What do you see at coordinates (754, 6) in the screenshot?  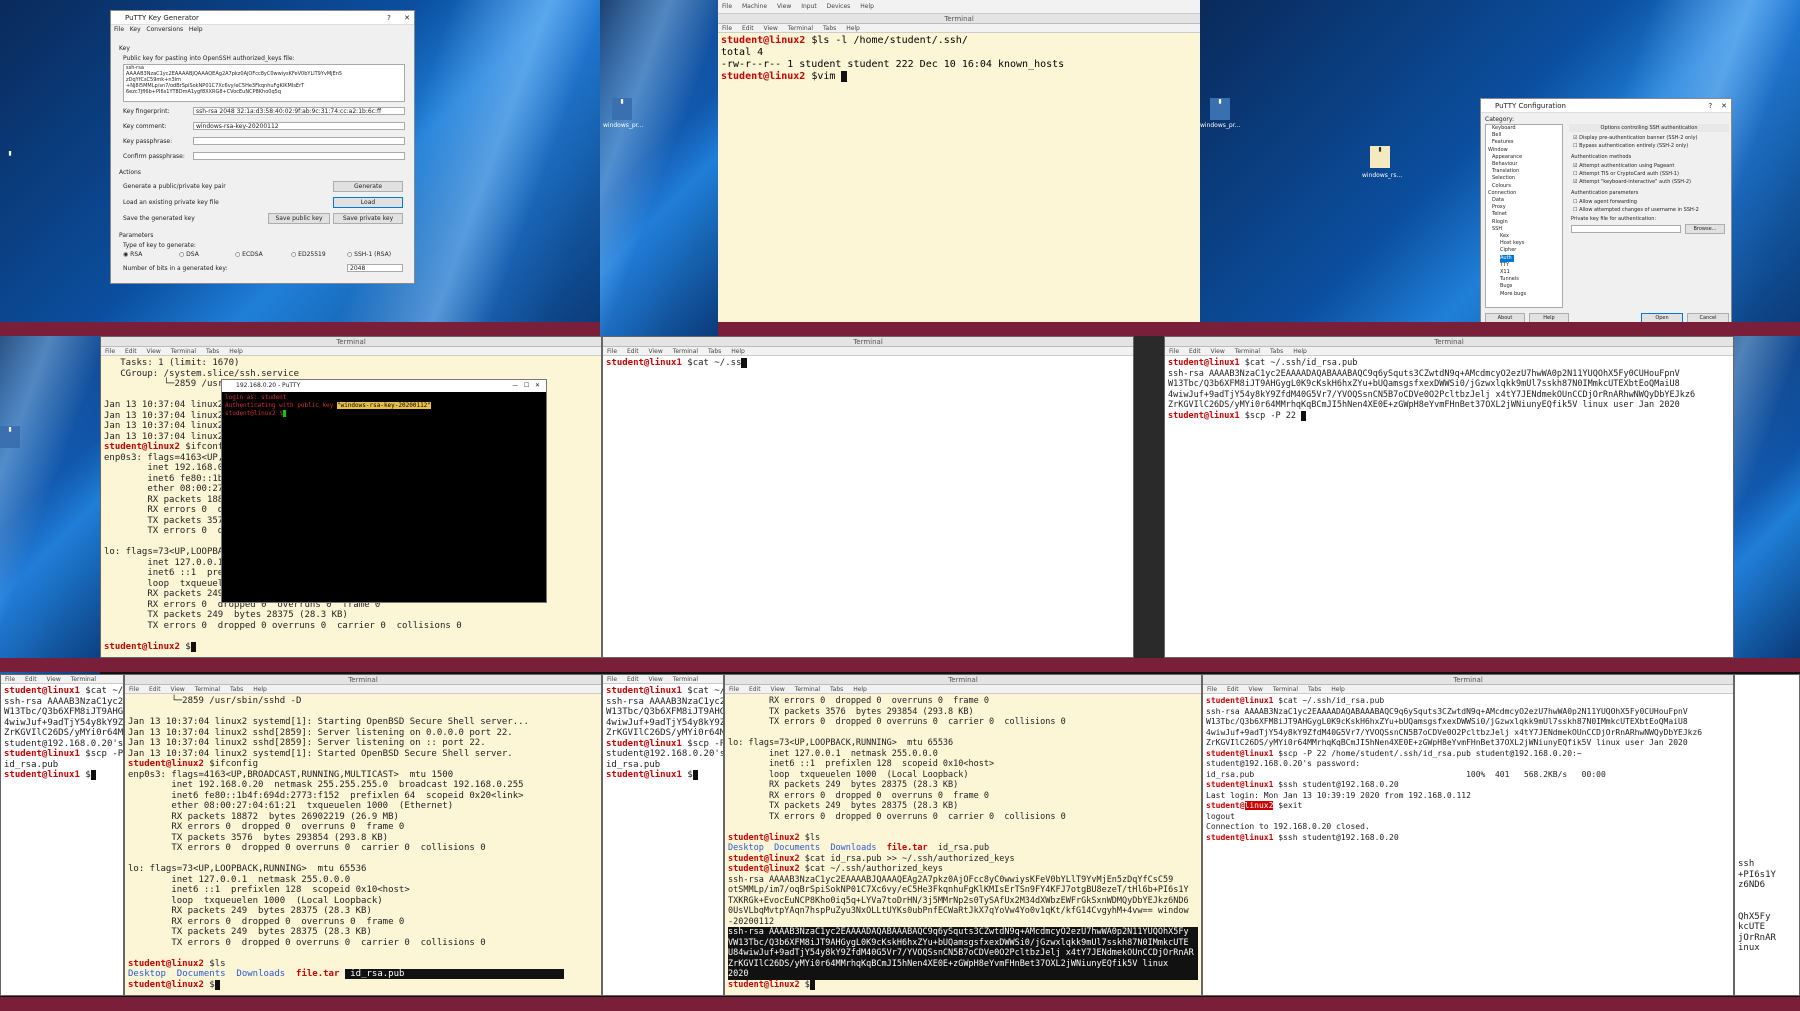 I see `vm-menu-item: Machine` at bounding box center [754, 6].